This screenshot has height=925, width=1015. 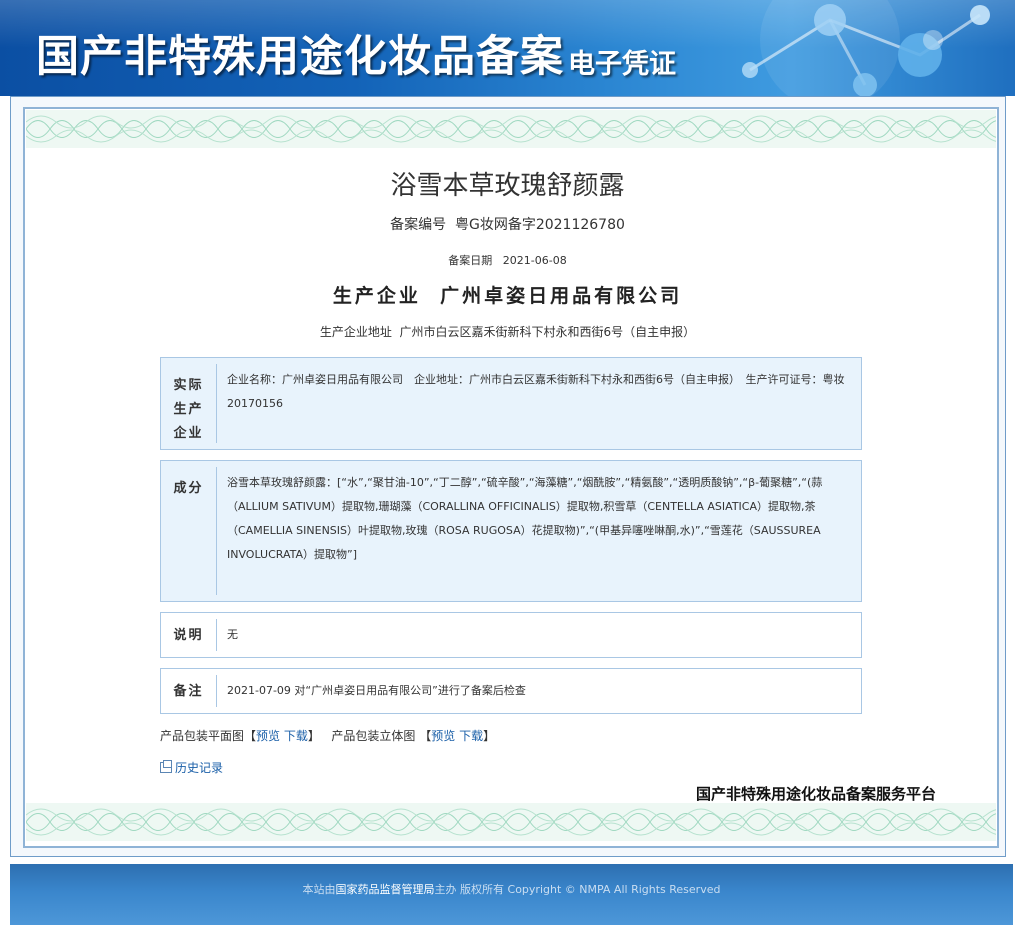 What do you see at coordinates (622, 64) in the screenshot?
I see `banner-subtitle: 电子凭证` at bounding box center [622, 64].